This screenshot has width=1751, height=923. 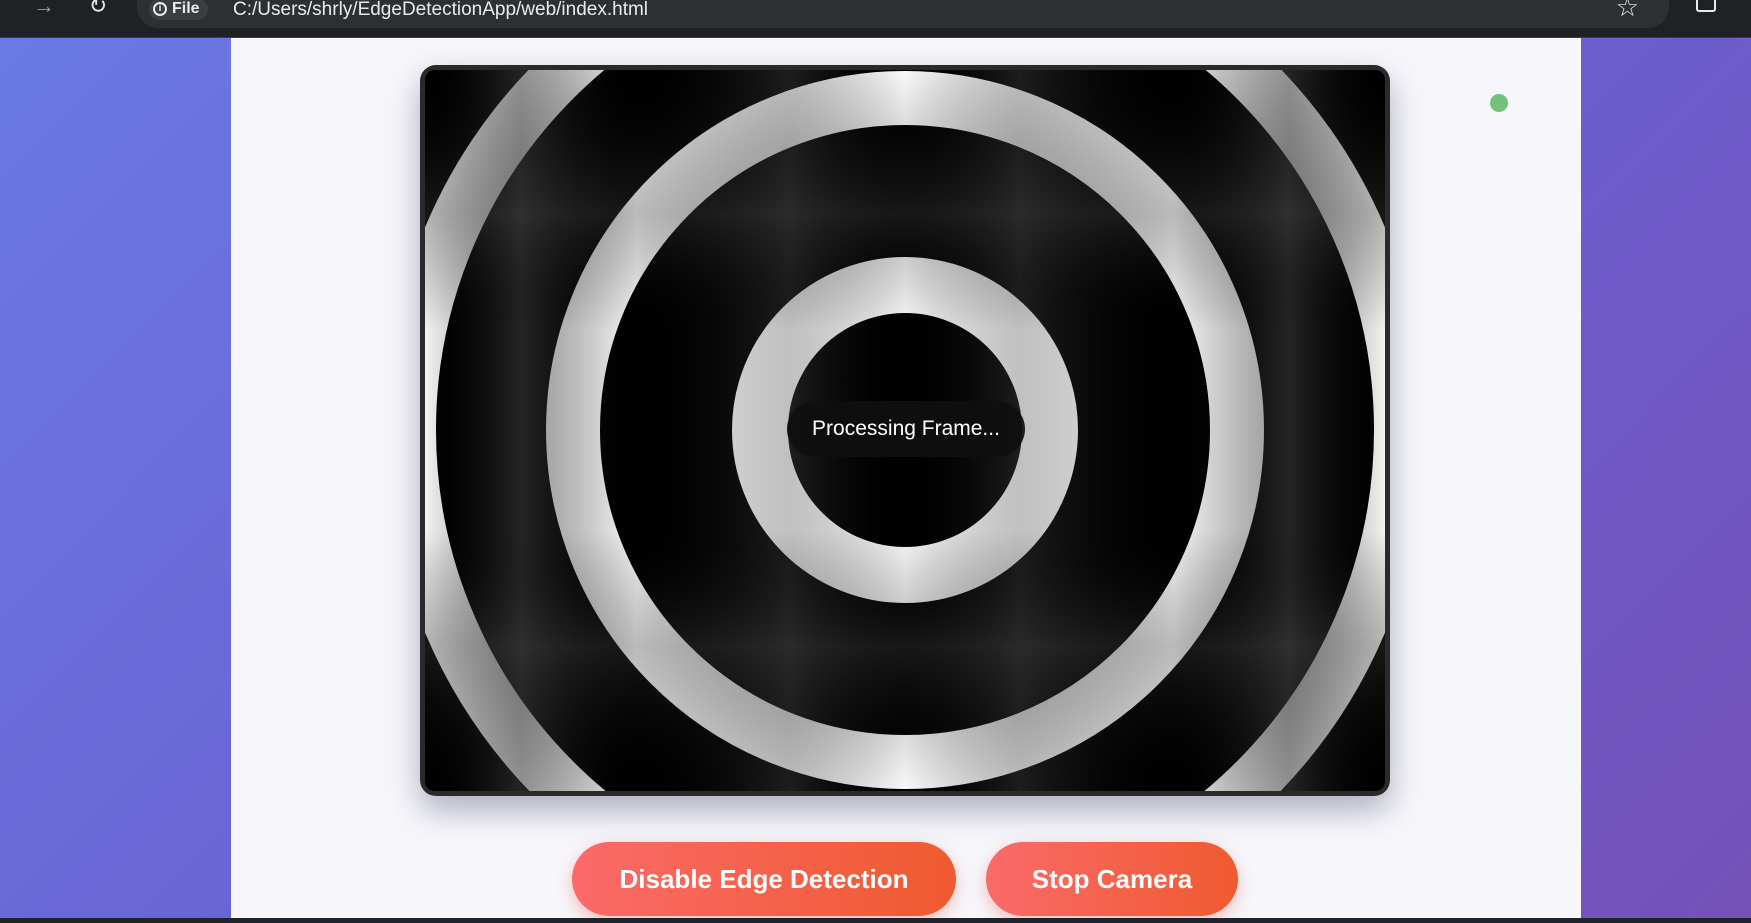 I want to click on status-indicator, so click(x=1499, y=103).